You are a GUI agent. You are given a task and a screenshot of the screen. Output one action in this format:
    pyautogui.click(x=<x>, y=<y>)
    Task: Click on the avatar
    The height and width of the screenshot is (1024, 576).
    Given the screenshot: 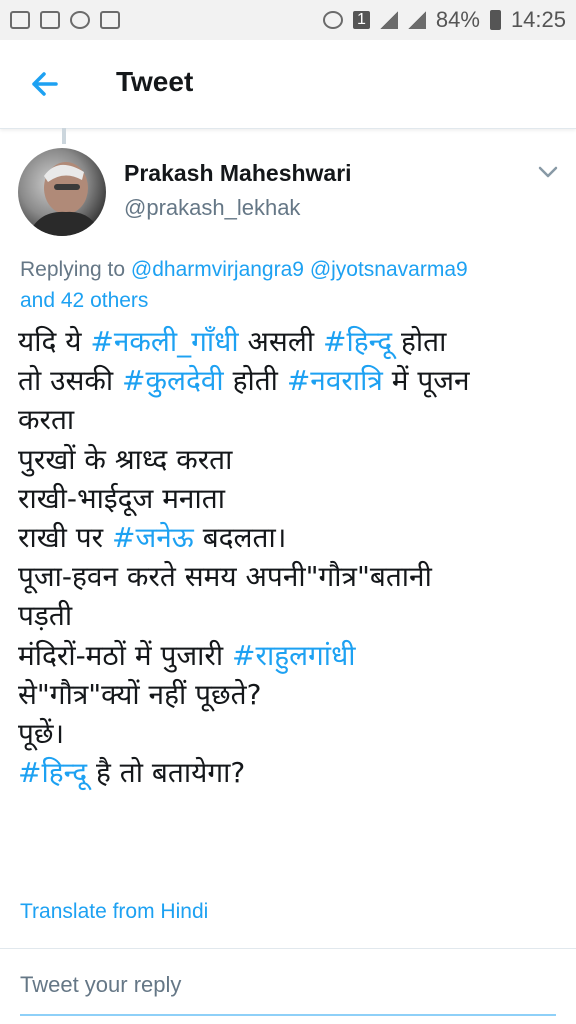 What is the action you would take?
    pyautogui.click(x=62, y=192)
    